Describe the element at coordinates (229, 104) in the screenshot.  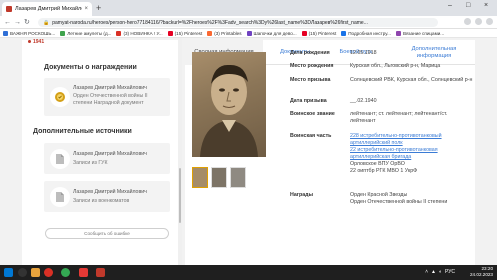
I see `portrait-photo` at that location.